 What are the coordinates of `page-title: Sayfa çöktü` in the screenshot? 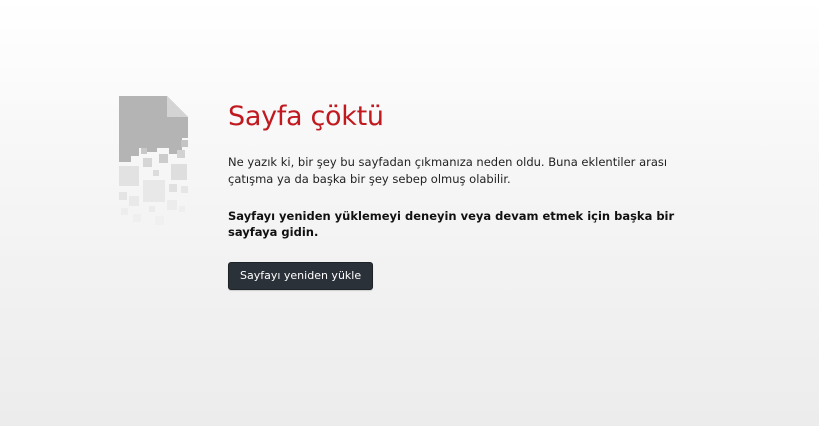 It's located at (306, 116).